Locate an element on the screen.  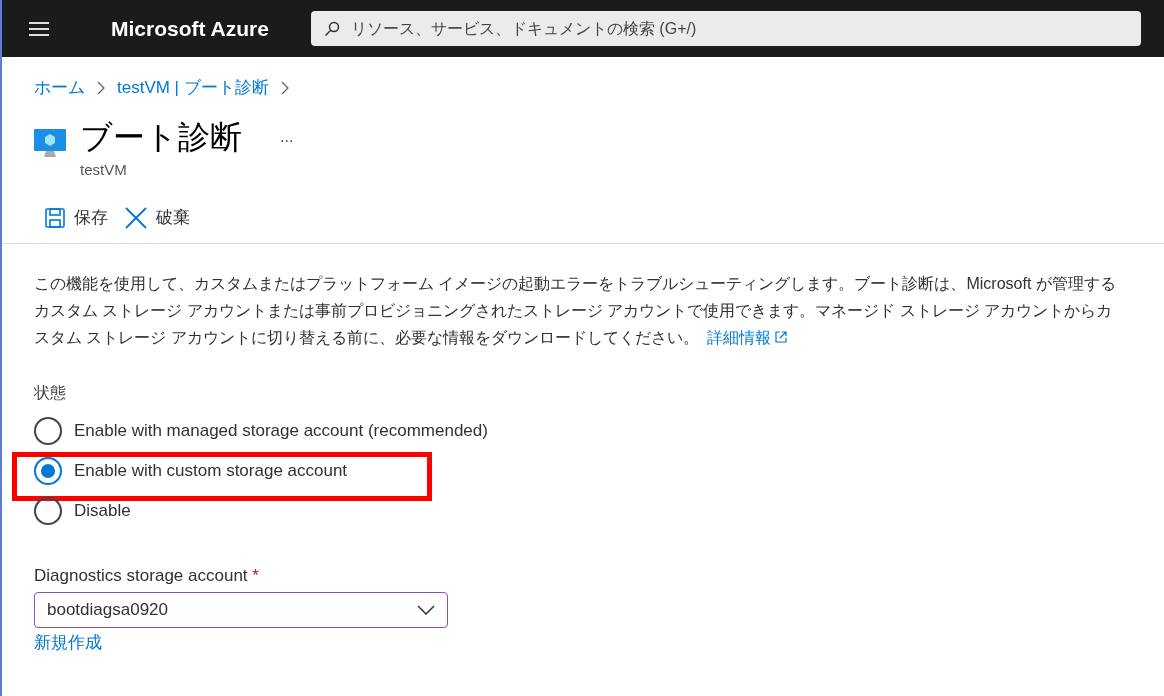
field-label: Diagnostics storage account * is located at coordinates (147, 575).